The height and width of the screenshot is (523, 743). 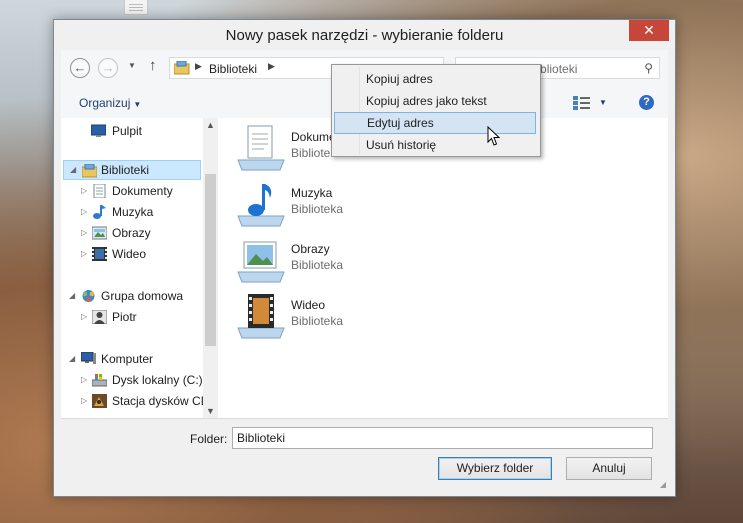 I want to click on view-options-icon, so click(x=582, y=103).